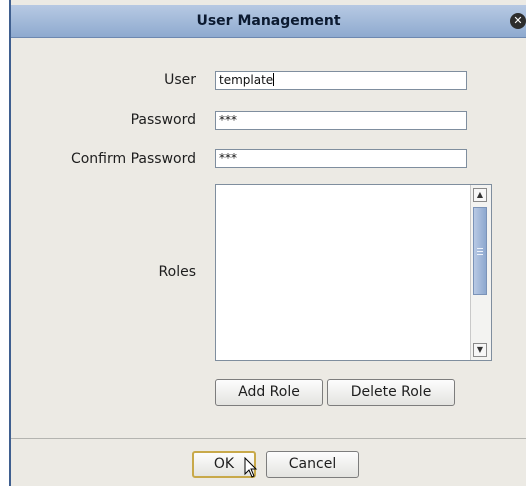  Describe the element at coordinates (133, 159) in the screenshot. I see `confirm-password-label: Confirm Password` at that location.